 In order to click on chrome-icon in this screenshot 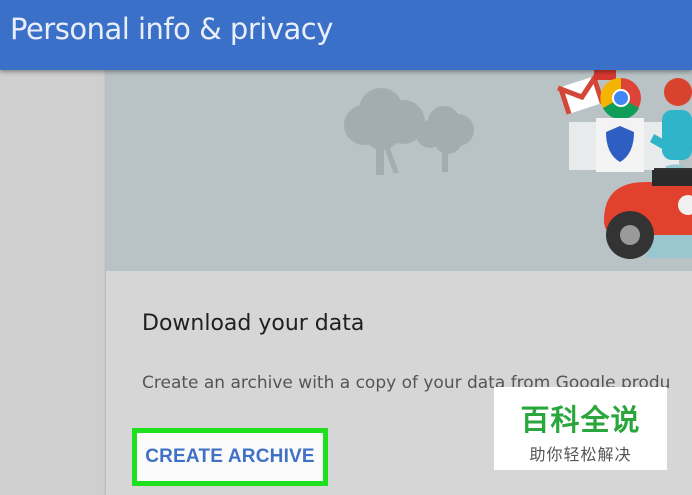, I will do `click(620, 98)`.